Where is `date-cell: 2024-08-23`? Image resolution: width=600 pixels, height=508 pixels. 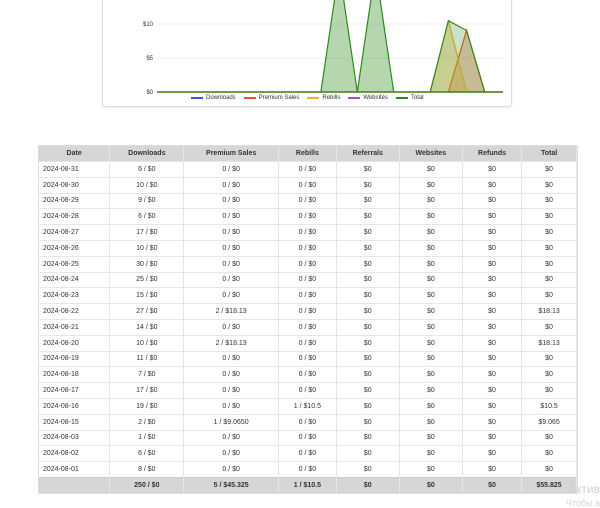
date-cell: 2024-08-23 is located at coordinates (75, 295).